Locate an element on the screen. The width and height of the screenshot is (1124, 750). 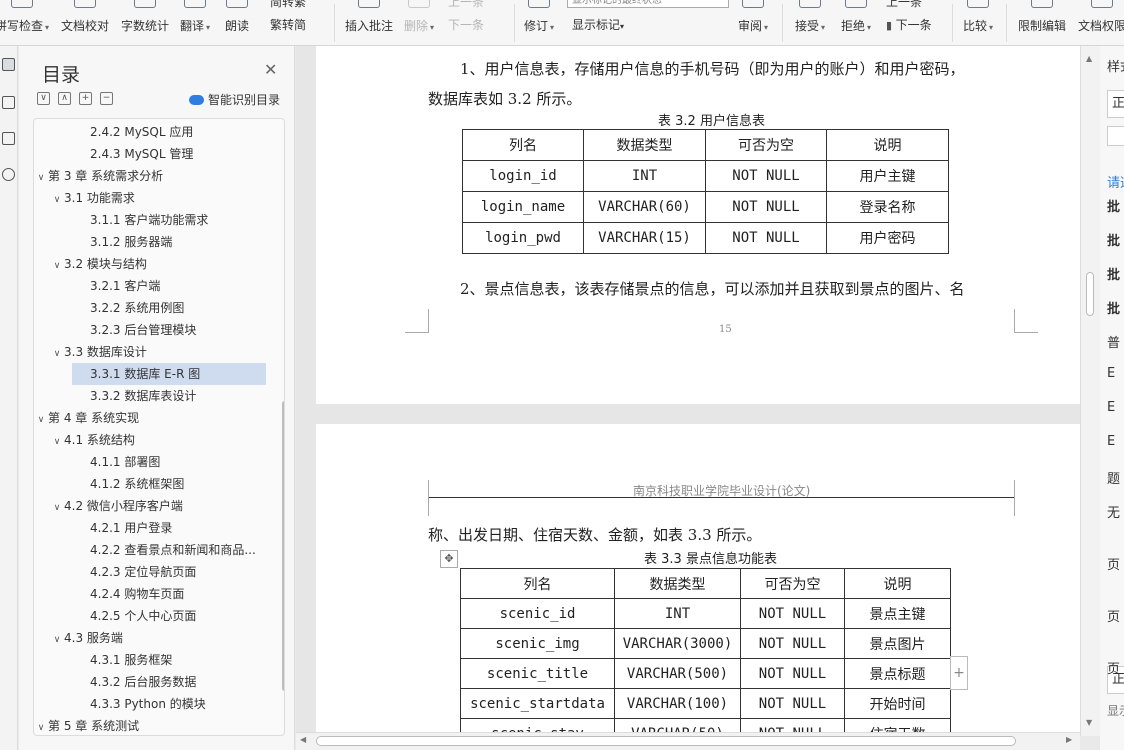
table-cell: 用户主键 is located at coordinates (887, 176).